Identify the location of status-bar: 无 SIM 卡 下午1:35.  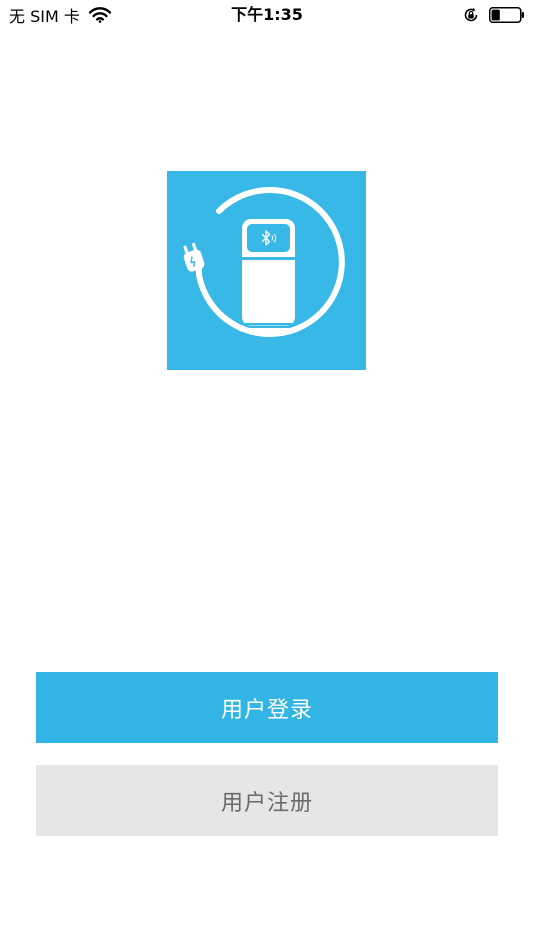
(267, 15).